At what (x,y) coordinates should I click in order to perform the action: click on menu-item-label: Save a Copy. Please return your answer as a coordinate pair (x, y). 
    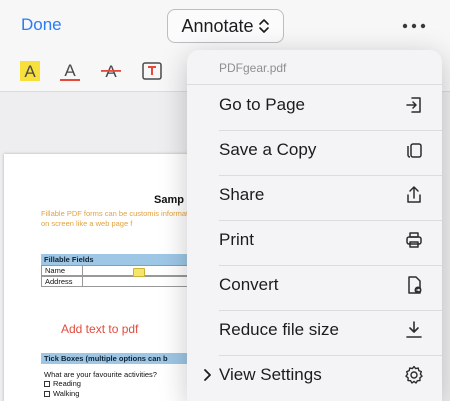
    Looking at the image, I should click on (268, 149).